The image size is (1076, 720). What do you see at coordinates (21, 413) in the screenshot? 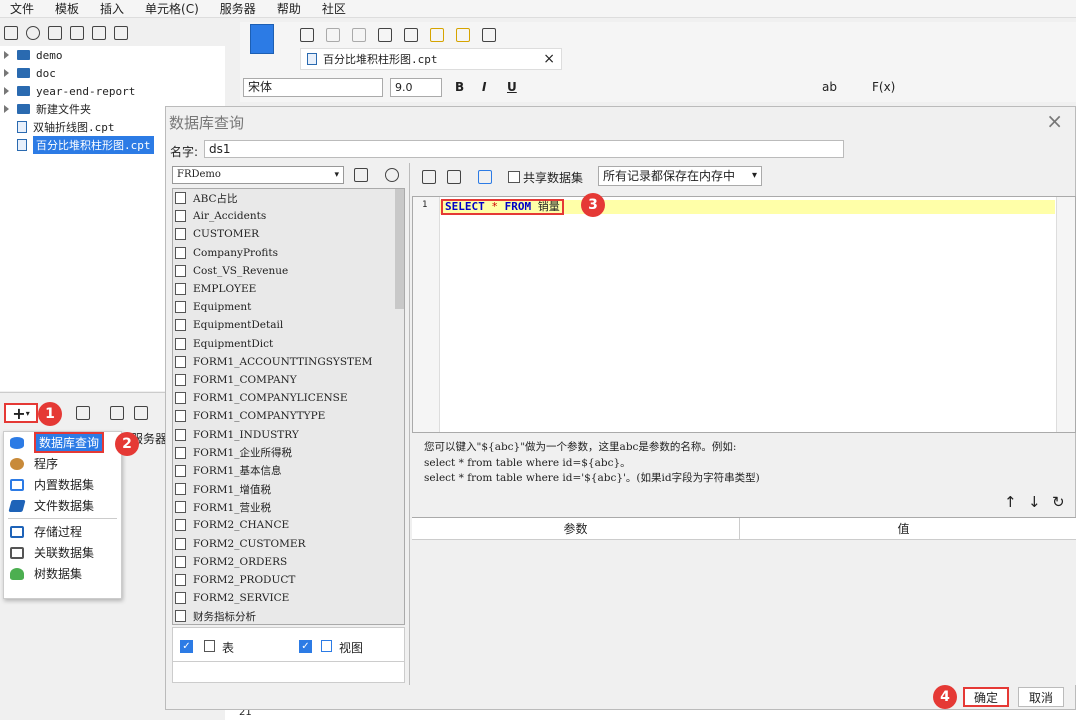
I see `add-dataset-button: + ▾` at bounding box center [21, 413].